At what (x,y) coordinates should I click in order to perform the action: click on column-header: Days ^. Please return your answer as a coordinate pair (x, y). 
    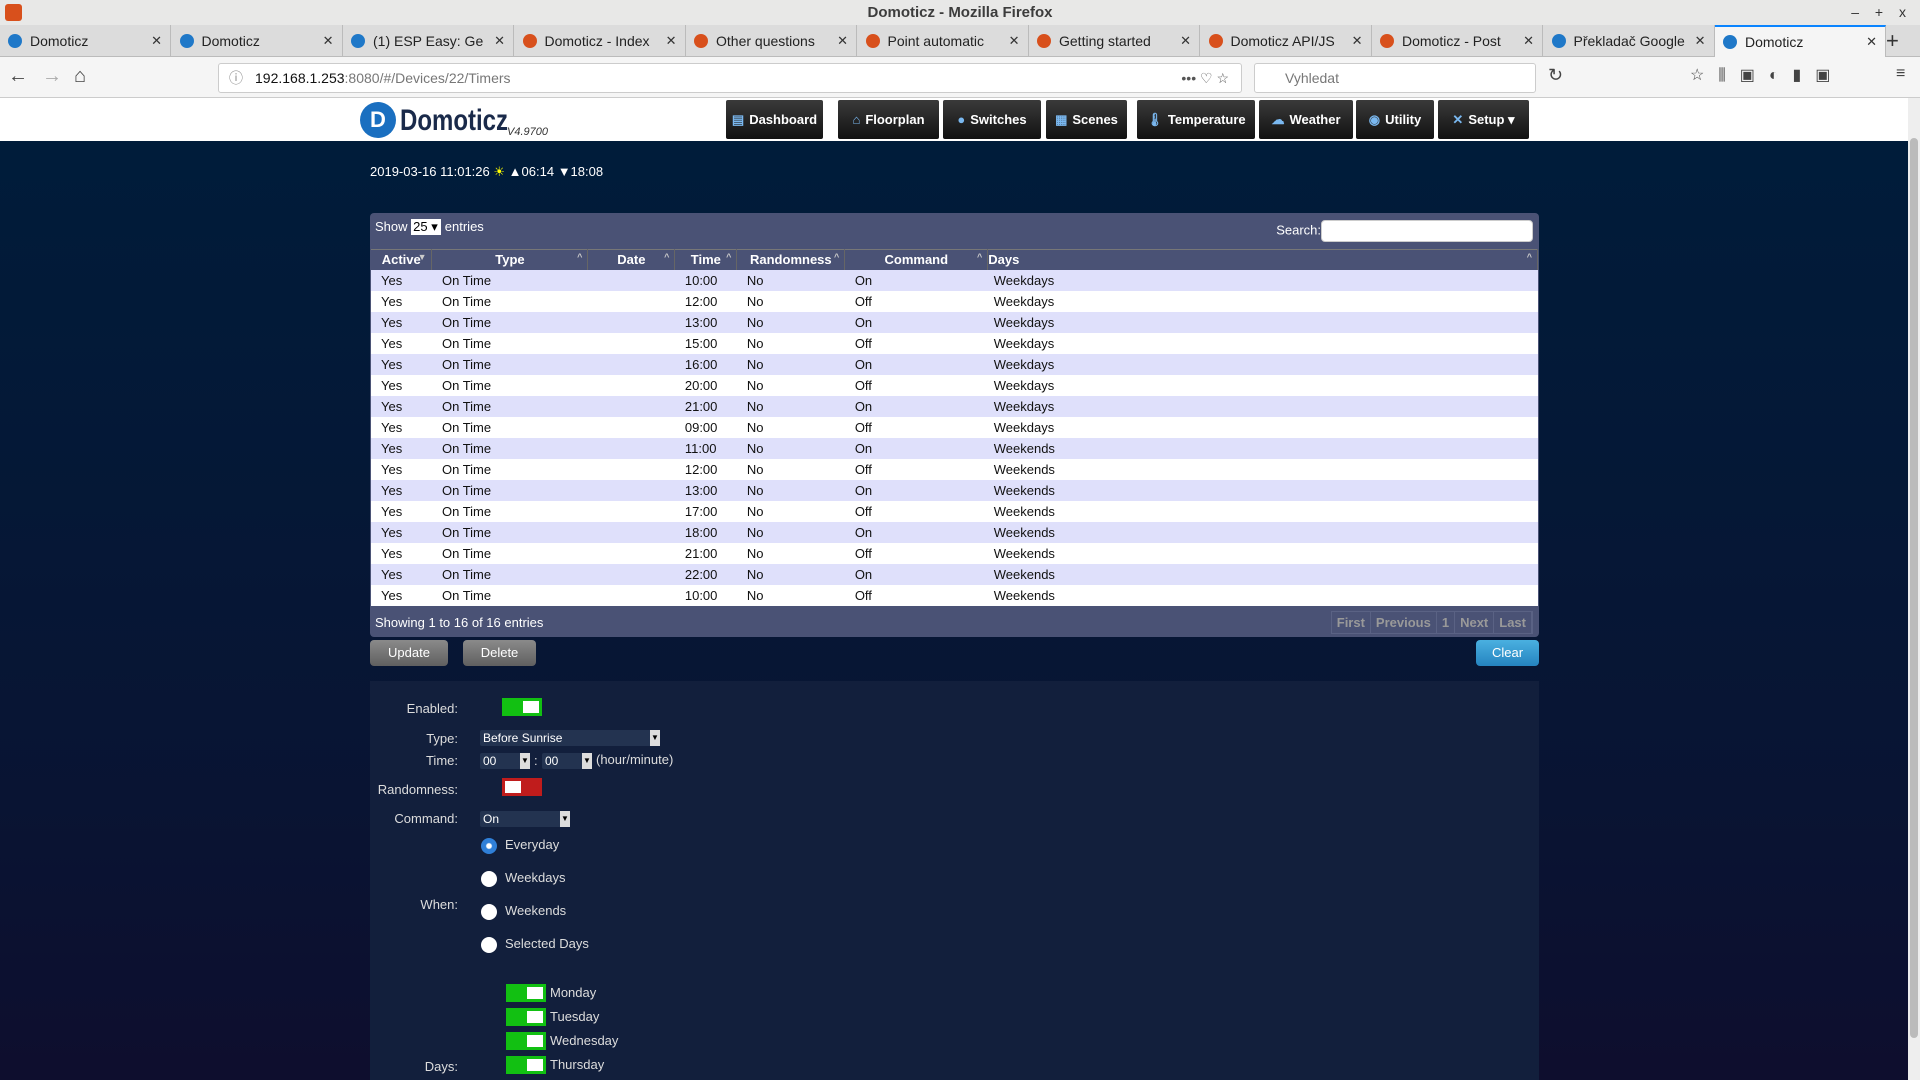
    Looking at the image, I should click on (1262, 259).